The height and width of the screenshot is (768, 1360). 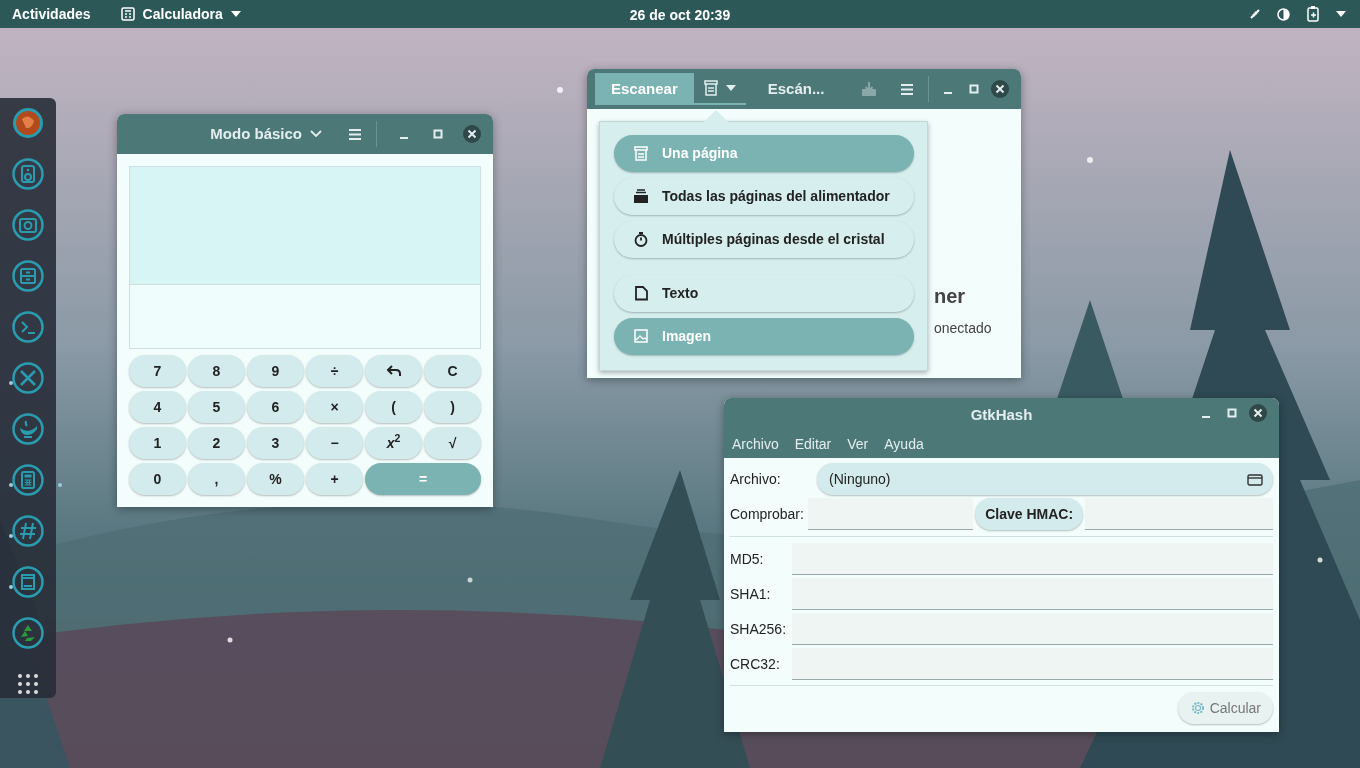 What do you see at coordinates (641, 239) in the screenshot?
I see `stopwatch-icon` at bounding box center [641, 239].